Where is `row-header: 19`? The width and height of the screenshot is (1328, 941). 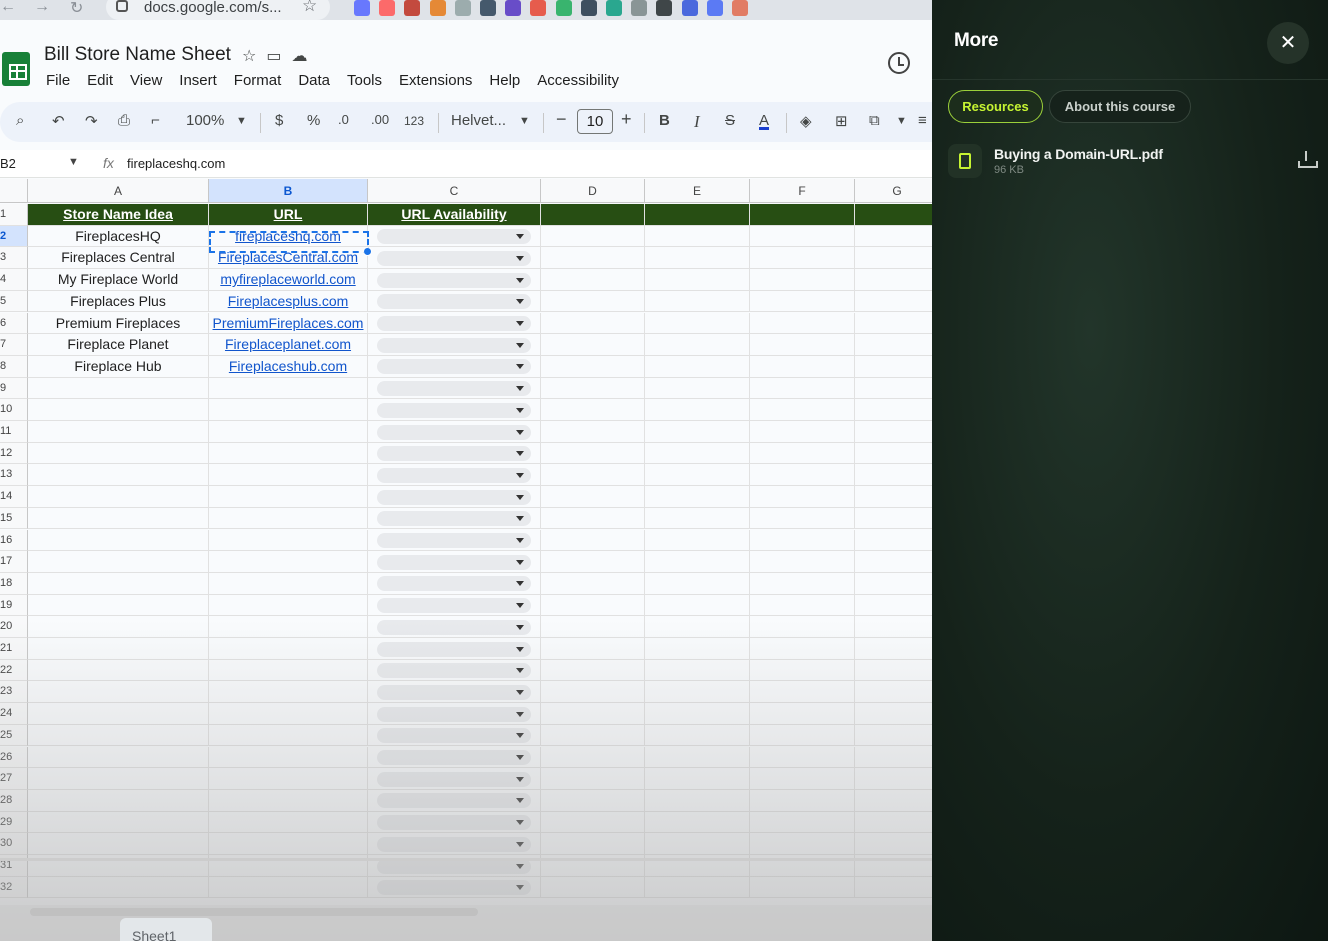
row-header: 19 is located at coordinates (14, 605).